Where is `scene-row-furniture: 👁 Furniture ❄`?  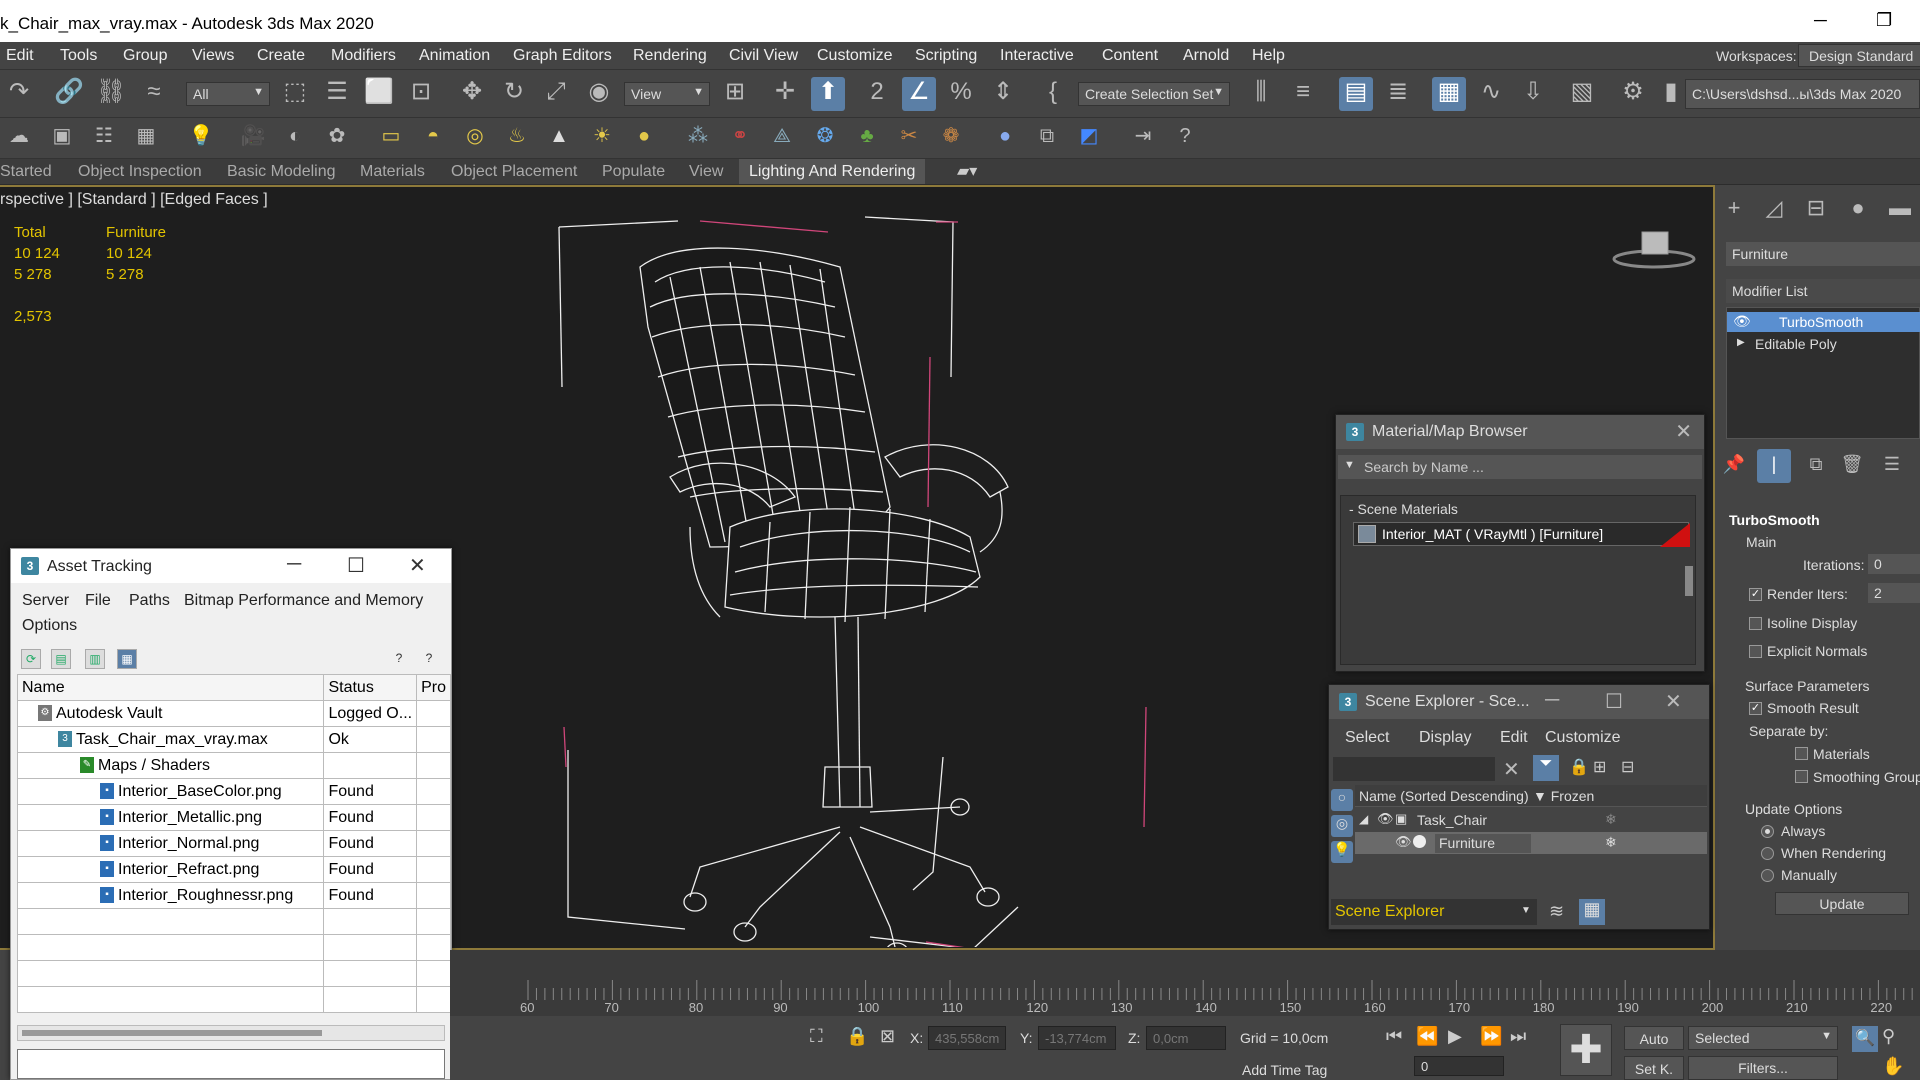
scene-row-furniture: 👁 Furniture ❄ is located at coordinates (1531, 843).